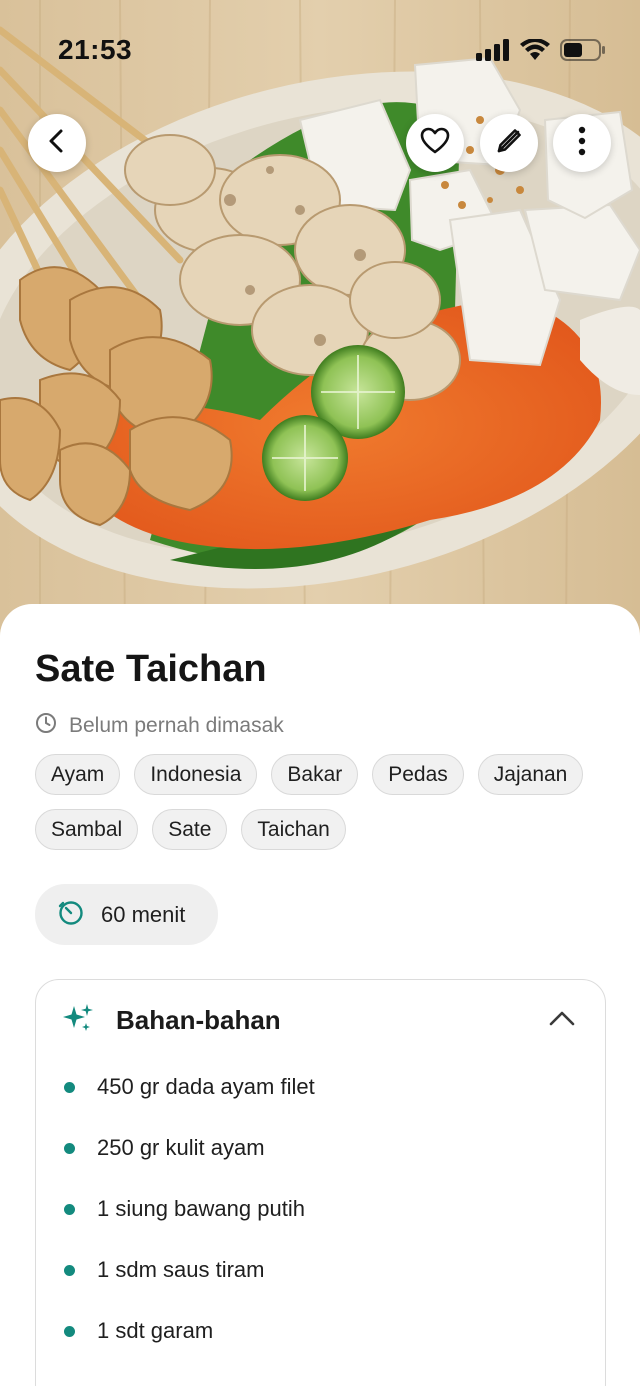 This screenshot has height=1386, width=640. I want to click on ingredient-text: 1 siung bawang putih, so click(201, 1208).